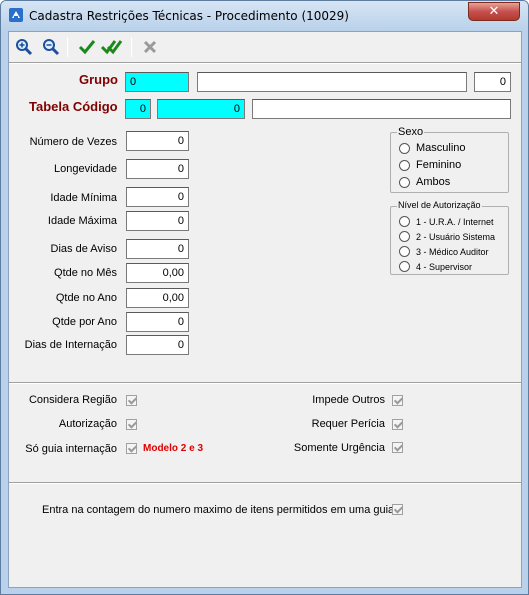 This screenshot has height=595, width=529. Describe the element at coordinates (85, 273) in the screenshot. I see `qtde-mes-label: Qtde no Mês` at that location.